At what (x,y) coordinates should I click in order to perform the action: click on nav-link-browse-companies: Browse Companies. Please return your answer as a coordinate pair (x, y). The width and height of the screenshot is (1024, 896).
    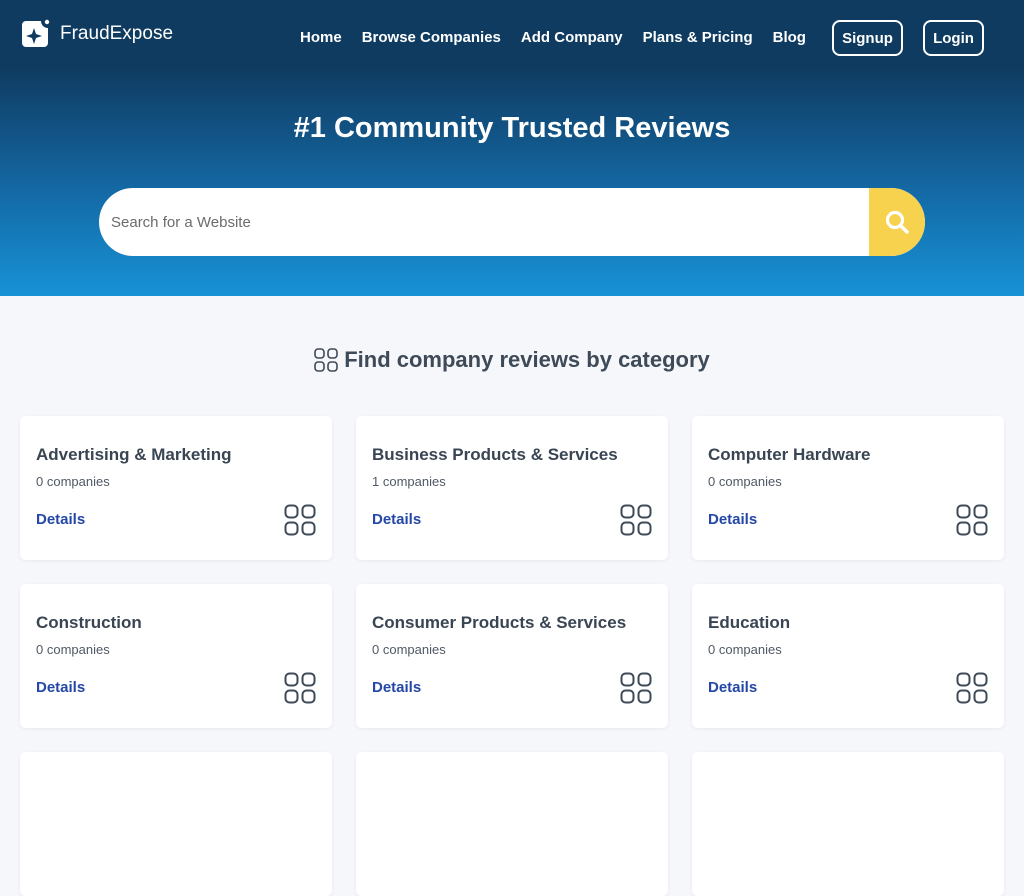
    Looking at the image, I should click on (431, 37).